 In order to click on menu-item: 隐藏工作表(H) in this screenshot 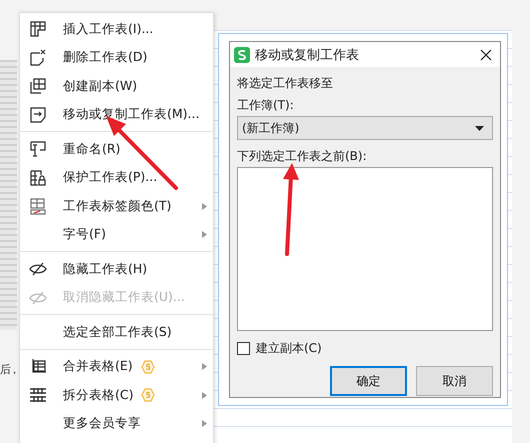, I will do `click(116, 269)`.